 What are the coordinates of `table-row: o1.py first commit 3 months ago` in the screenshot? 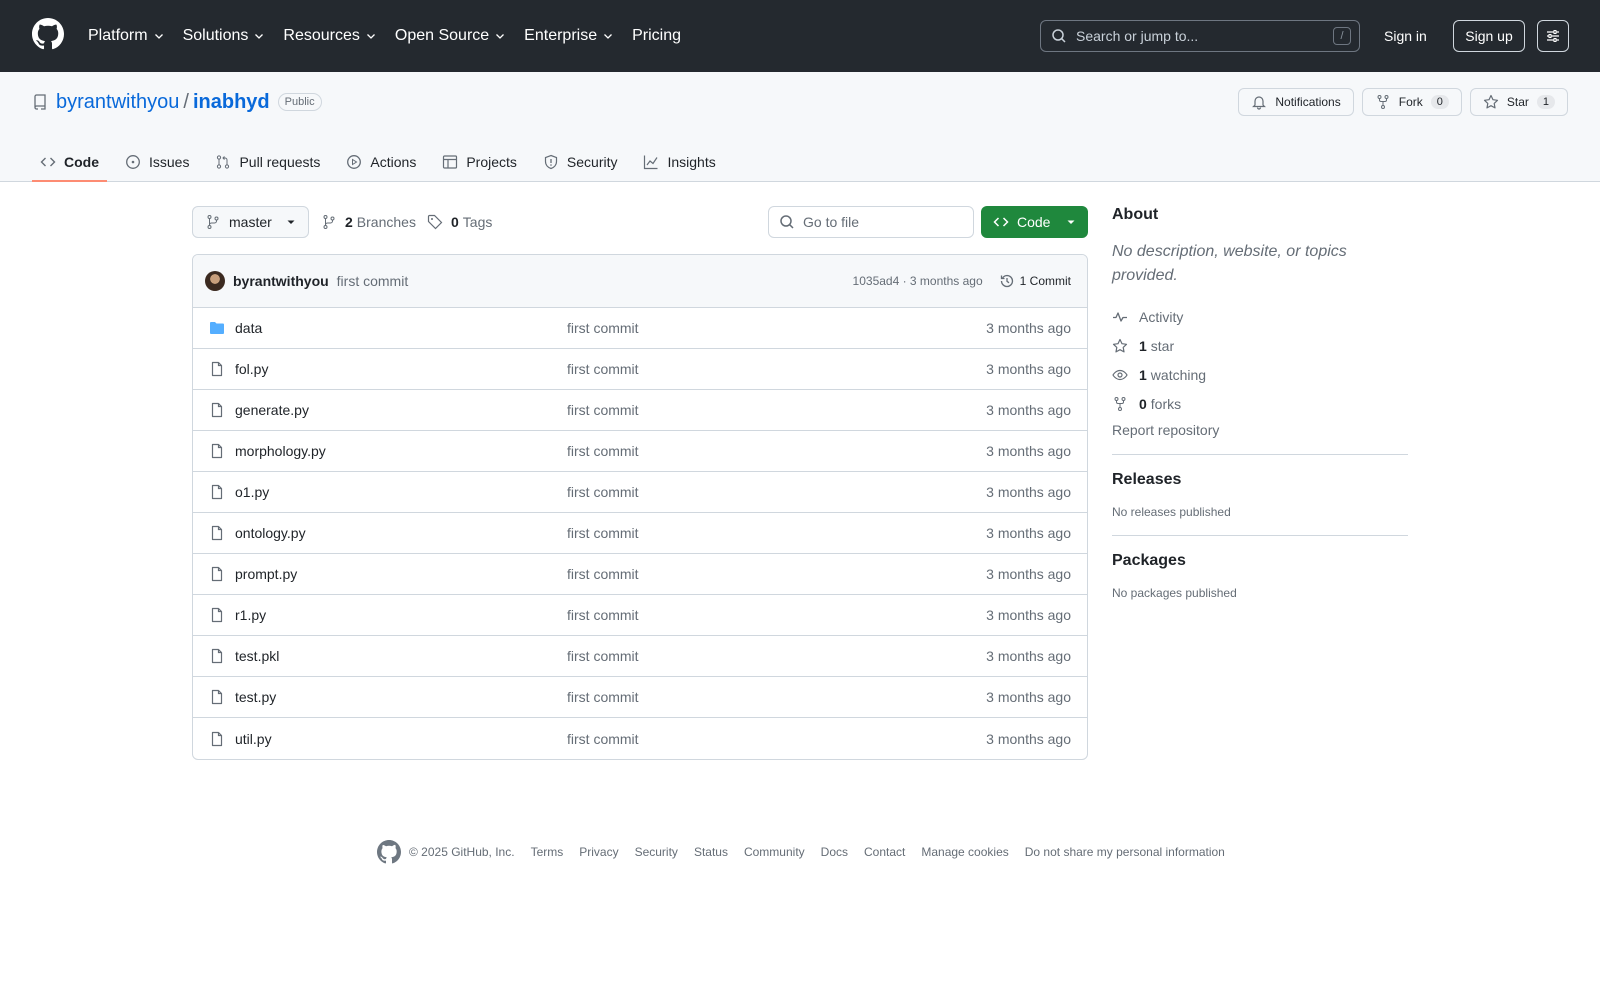 It's located at (640, 492).